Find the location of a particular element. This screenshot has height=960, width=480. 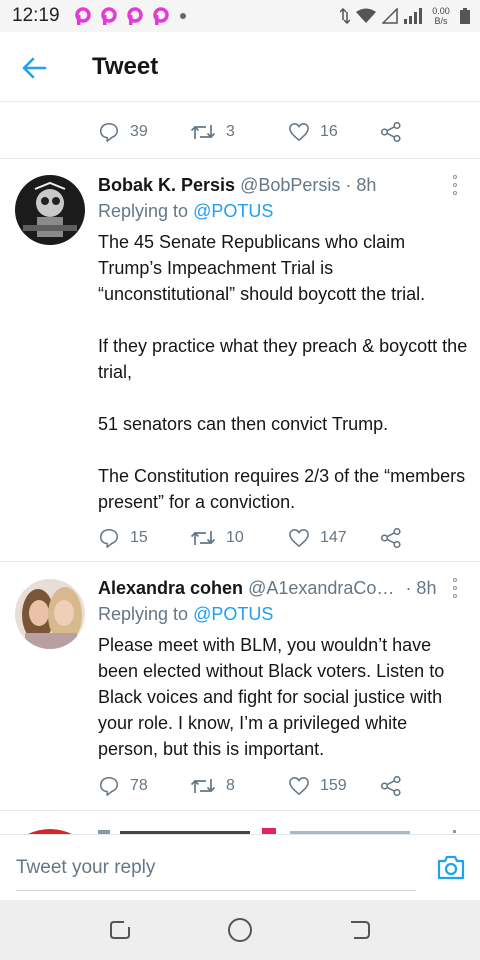

retweet-count: 8 is located at coordinates (230, 785).